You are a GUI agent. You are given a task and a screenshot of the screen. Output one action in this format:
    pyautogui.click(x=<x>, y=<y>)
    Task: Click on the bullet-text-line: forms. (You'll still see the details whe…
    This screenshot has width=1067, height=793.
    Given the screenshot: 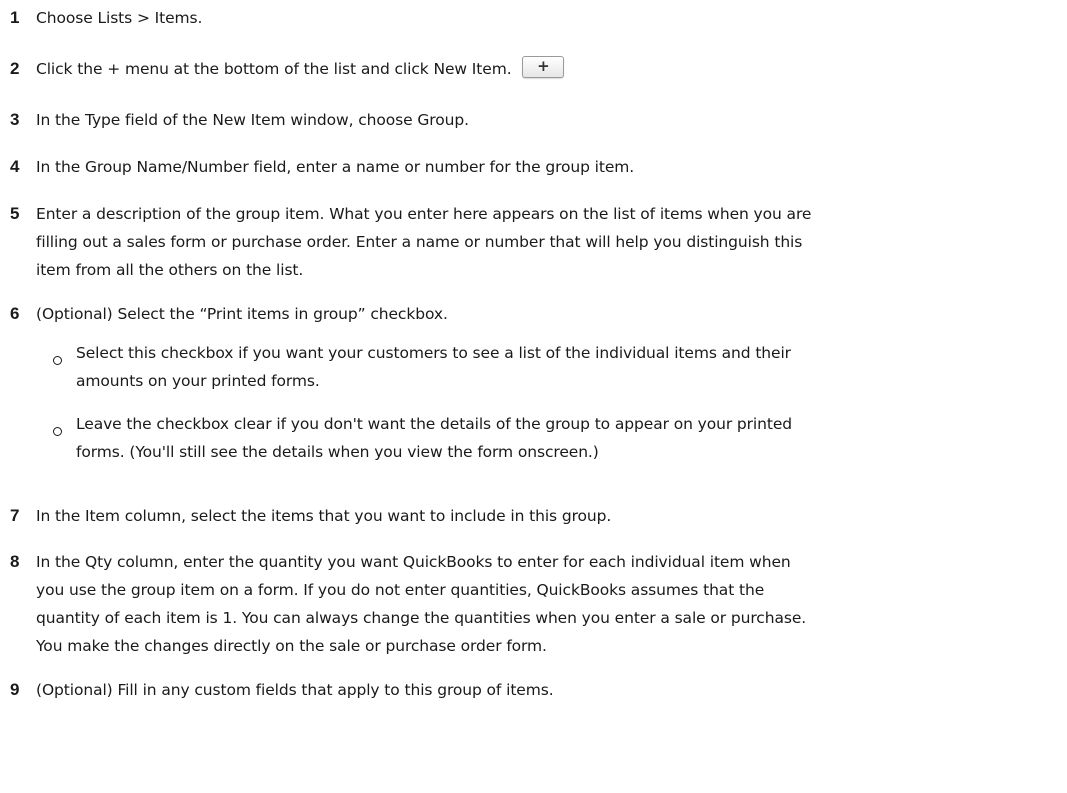 What is the action you would take?
    pyautogui.click(x=337, y=452)
    